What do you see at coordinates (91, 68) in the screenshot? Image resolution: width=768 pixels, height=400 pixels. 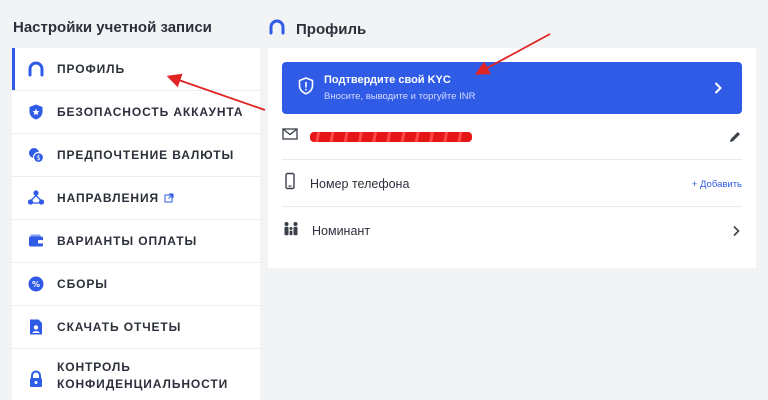 I see `sidebar-item-label: Профиль` at bounding box center [91, 68].